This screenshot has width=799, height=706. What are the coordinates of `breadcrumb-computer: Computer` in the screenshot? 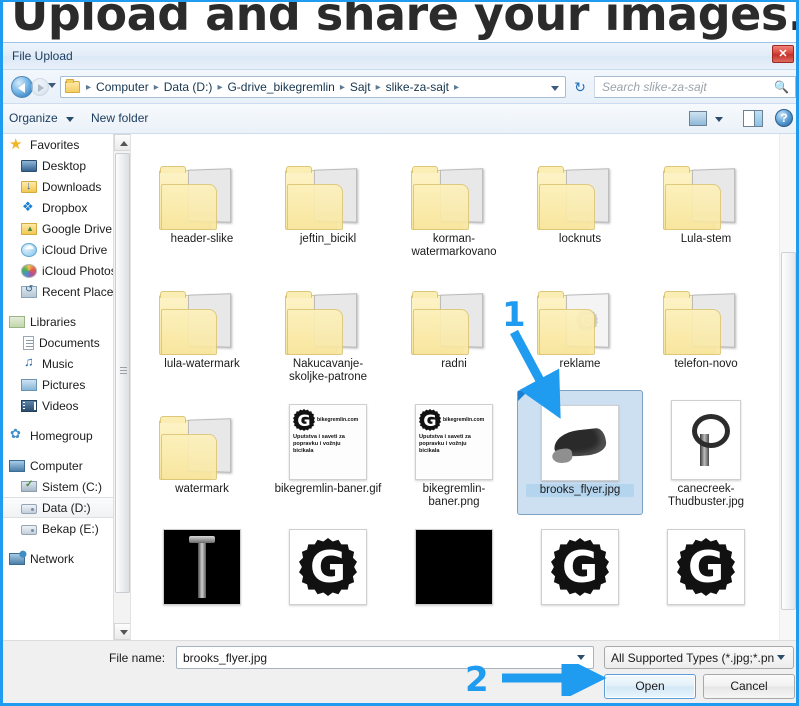 It's located at (122, 87).